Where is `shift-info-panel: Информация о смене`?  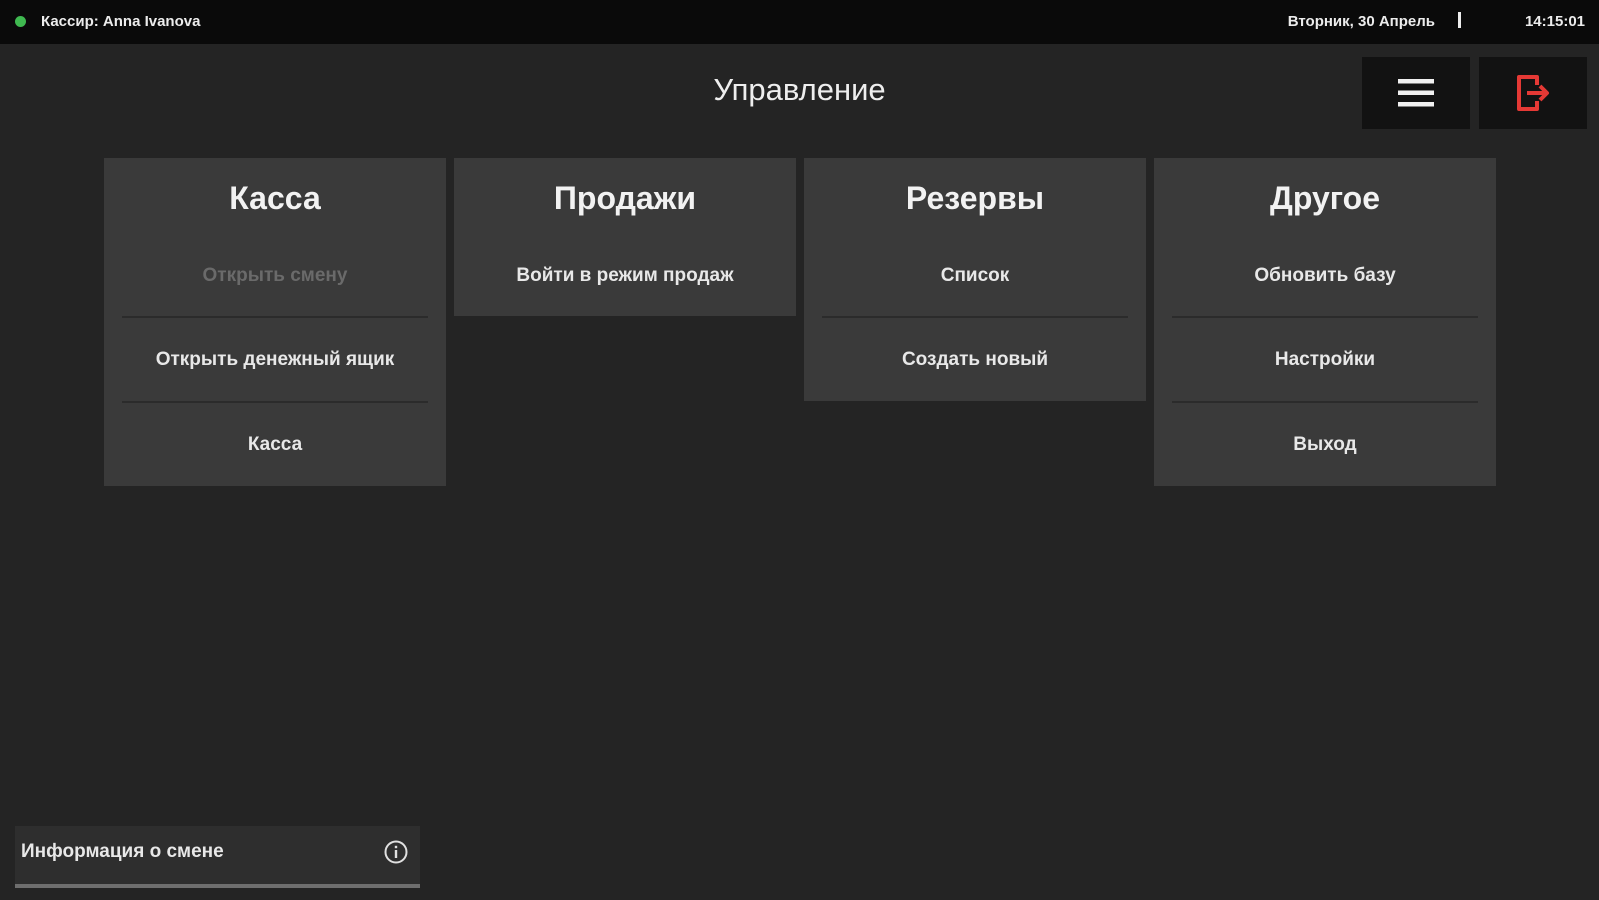
shift-info-panel: Информация о смене is located at coordinates (217, 857).